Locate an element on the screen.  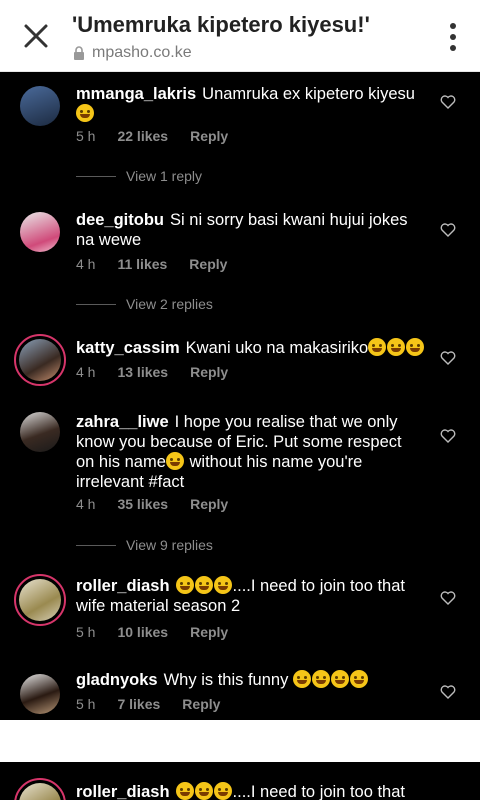
view-replies-button: View 1 reply is located at coordinates (139, 176).